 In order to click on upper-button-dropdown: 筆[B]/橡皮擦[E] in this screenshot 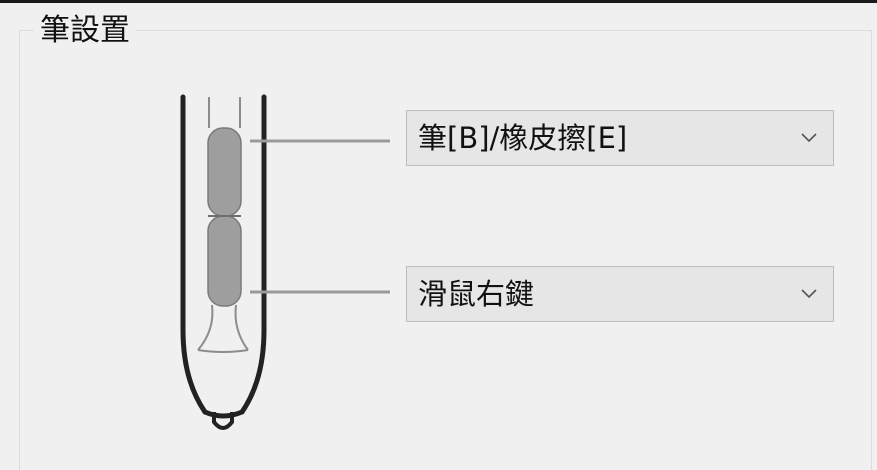, I will do `click(620, 138)`.